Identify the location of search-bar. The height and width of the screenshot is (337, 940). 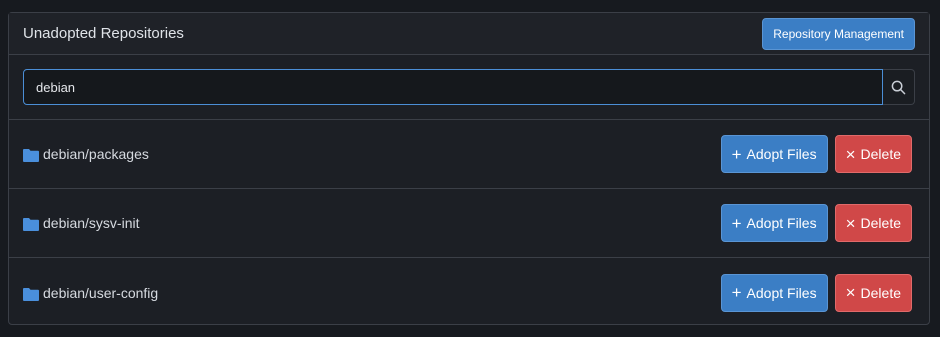
(469, 87).